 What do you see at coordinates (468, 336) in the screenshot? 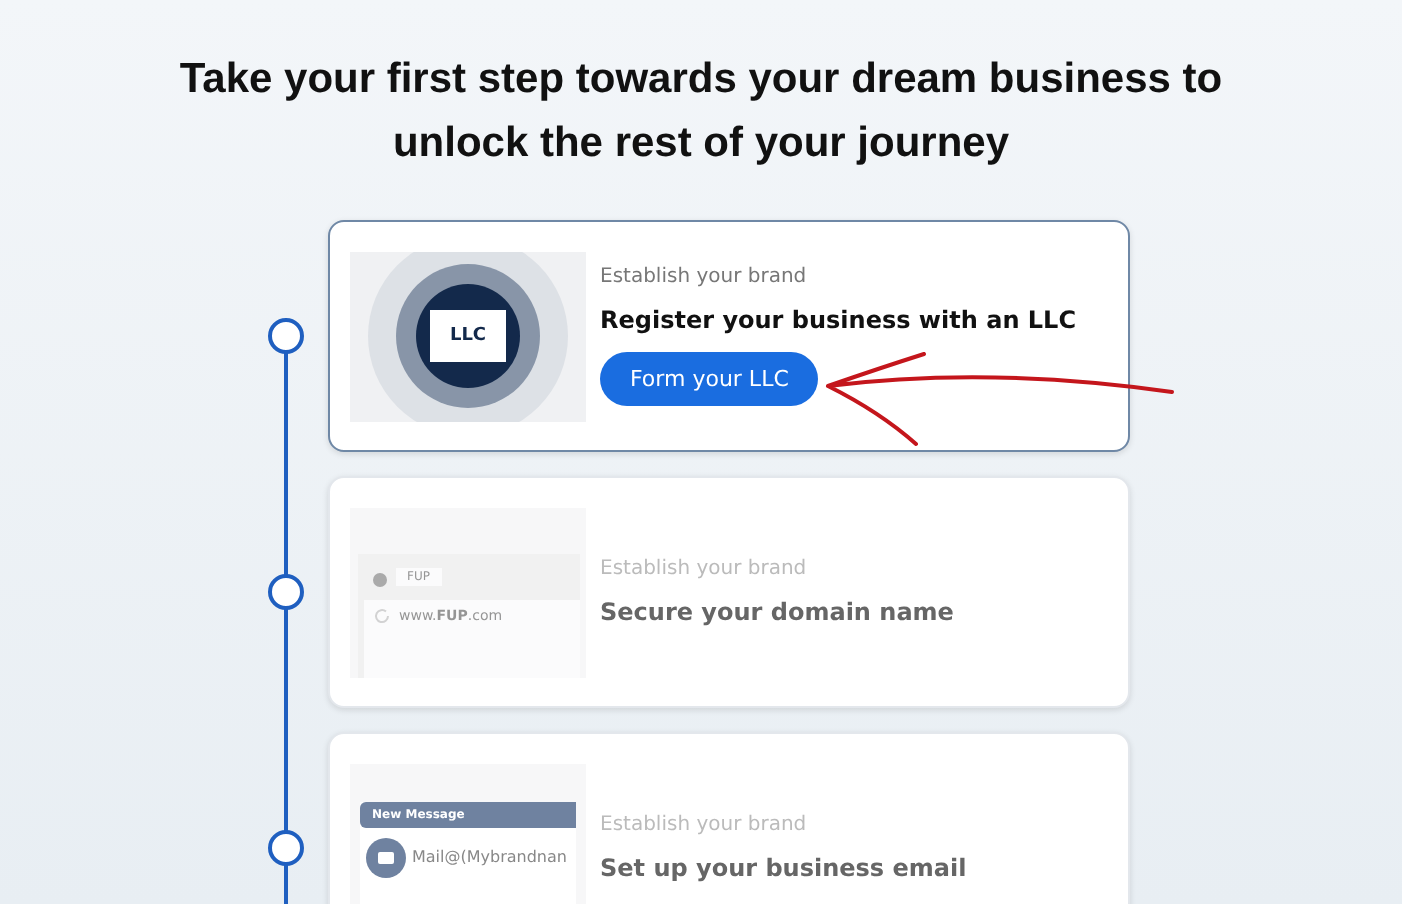
I see `llc-label: LLC` at bounding box center [468, 336].